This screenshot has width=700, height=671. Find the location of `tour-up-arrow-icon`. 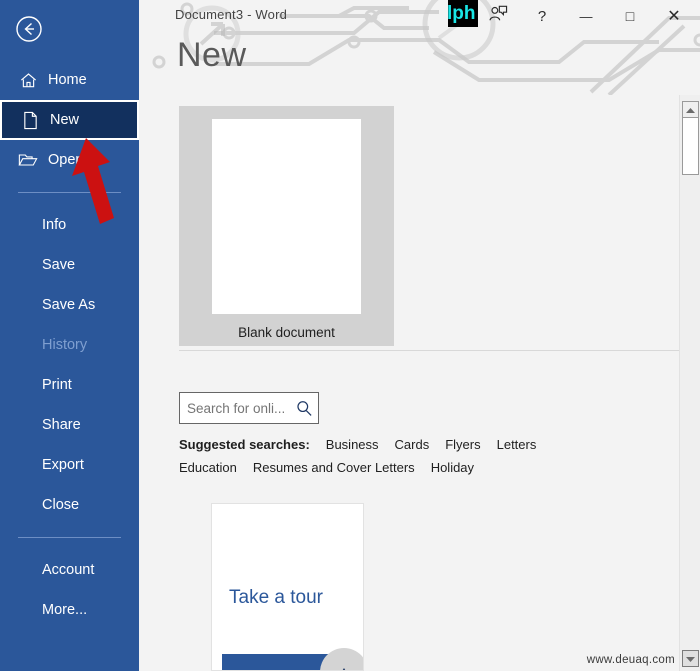

tour-up-arrow-icon is located at coordinates (344, 667).